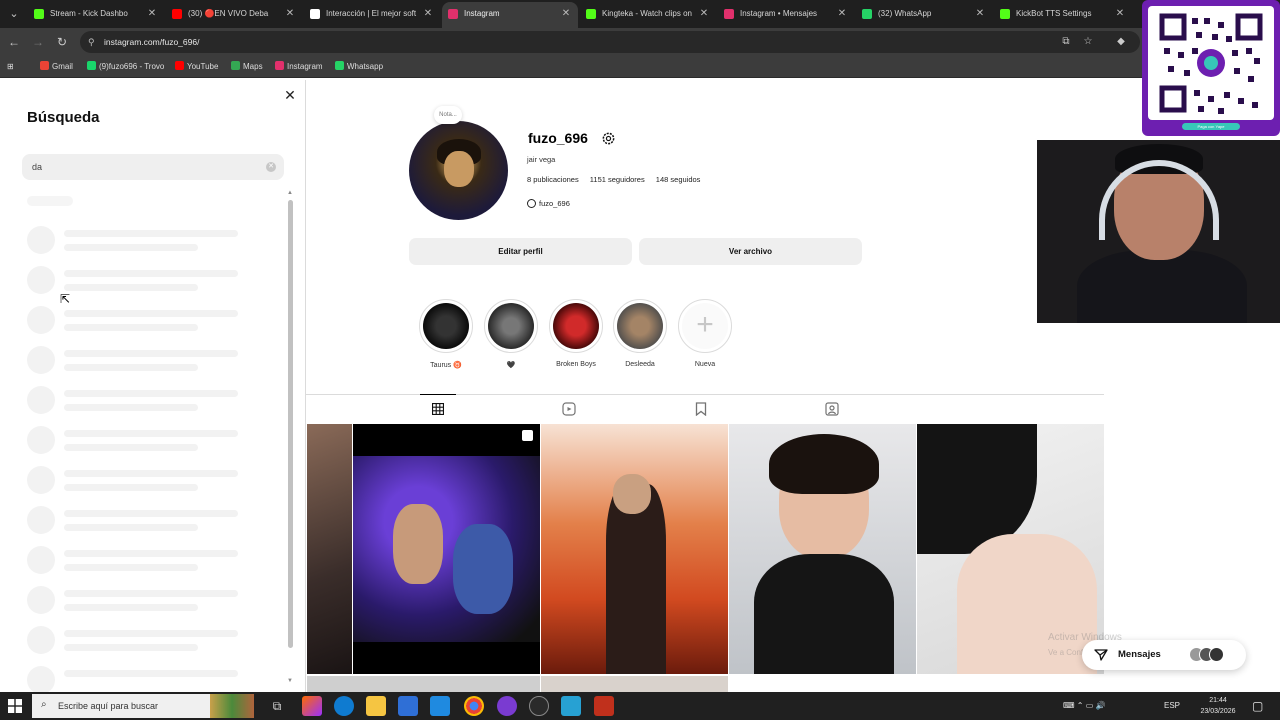 The width and height of the screenshot is (1280, 720). Describe the element at coordinates (38, 42) in the screenshot. I see `forward-icon: →` at that location.